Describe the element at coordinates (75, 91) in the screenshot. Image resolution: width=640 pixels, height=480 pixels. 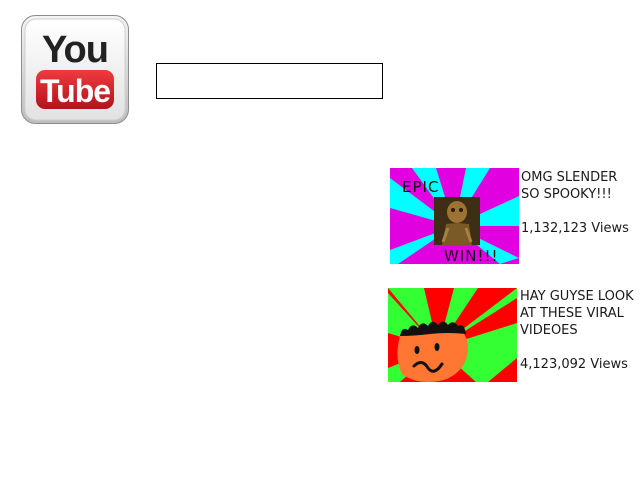
I see `logo-word-bottom: Tube` at that location.